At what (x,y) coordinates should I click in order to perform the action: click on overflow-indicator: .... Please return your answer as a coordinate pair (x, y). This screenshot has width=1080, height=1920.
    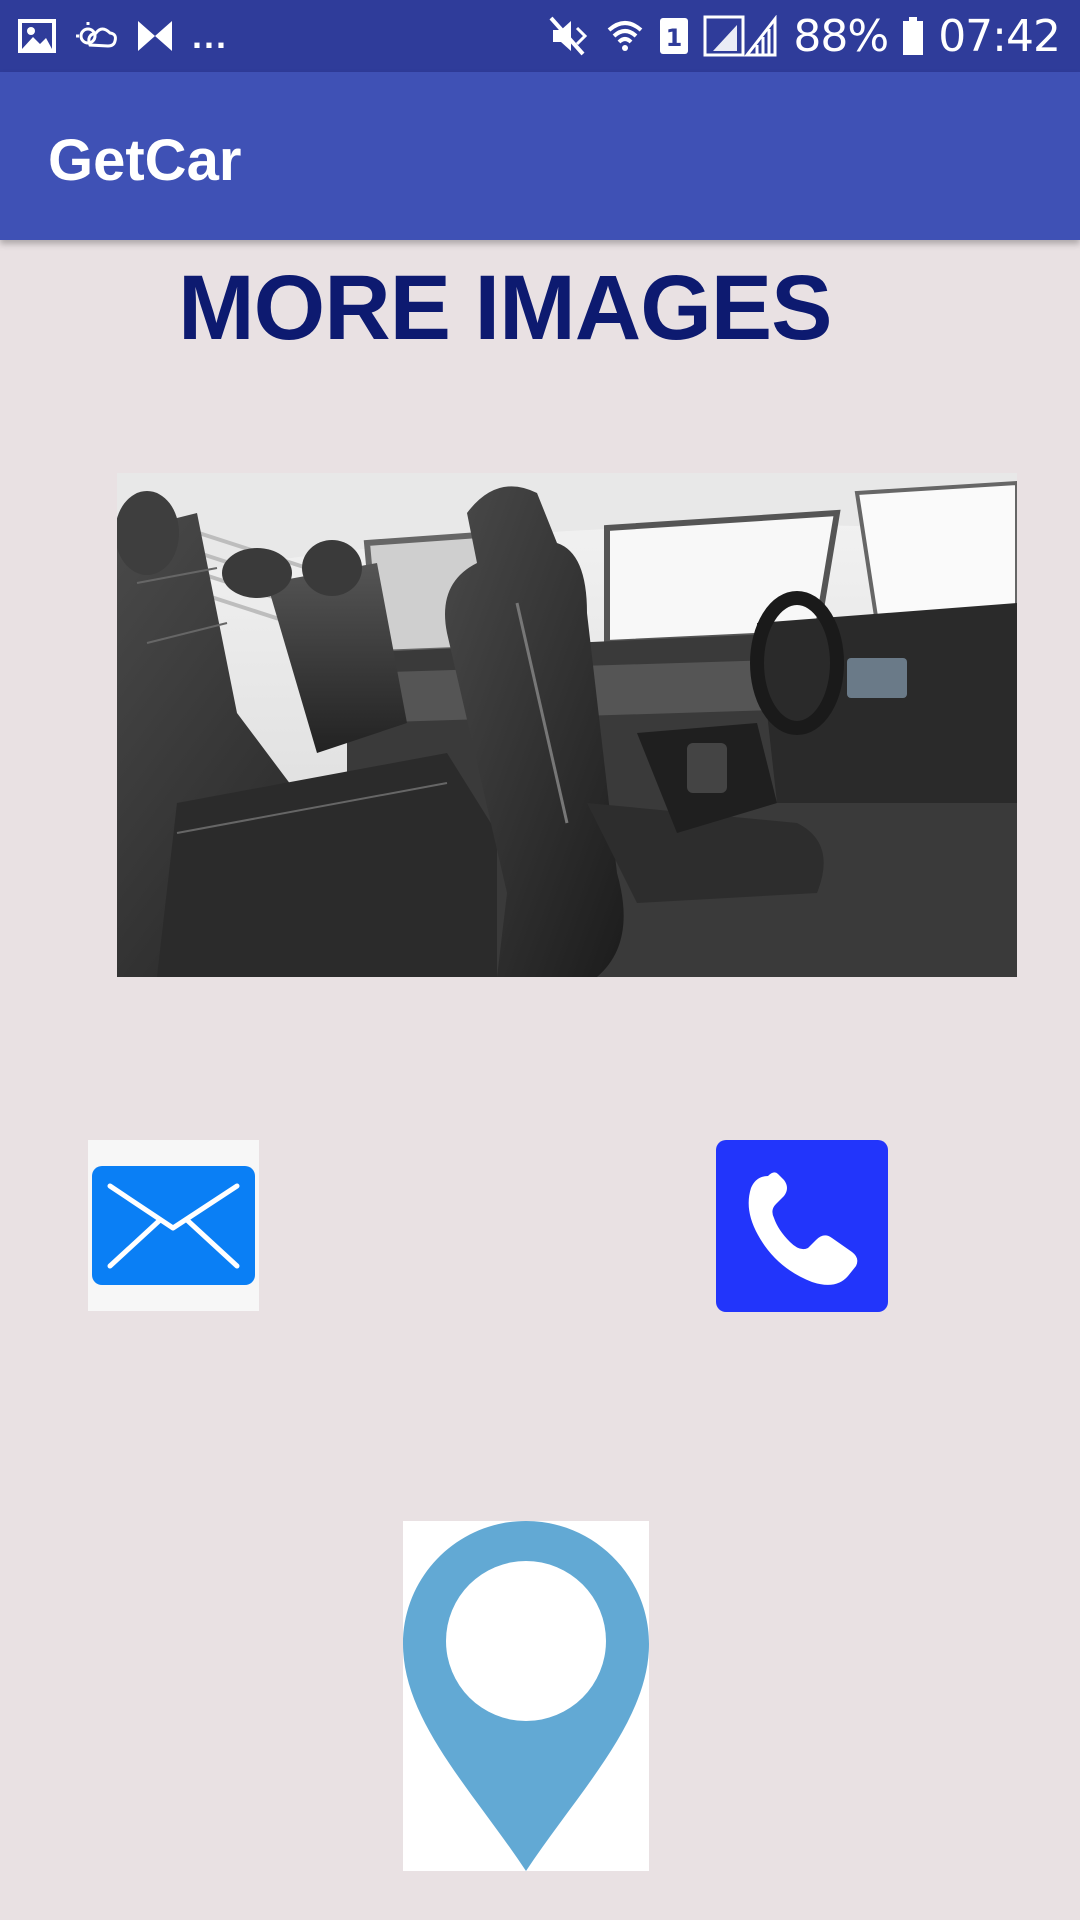
    Looking at the image, I should click on (210, 35).